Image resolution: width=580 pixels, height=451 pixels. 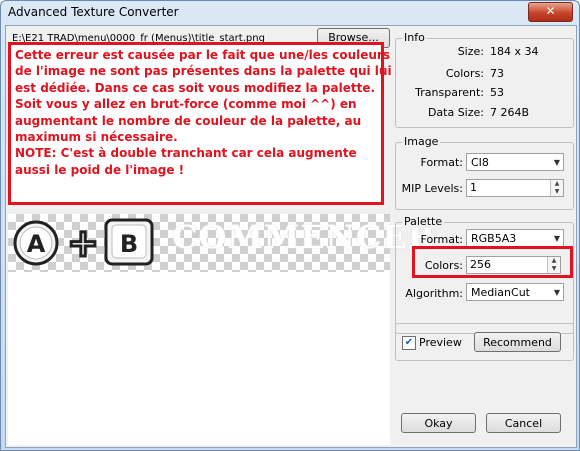 What do you see at coordinates (470, 51) in the screenshot?
I see `size-label: Size:` at bounding box center [470, 51].